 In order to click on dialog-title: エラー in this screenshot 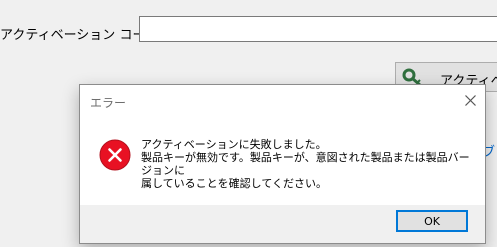, I will do `click(108, 103)`.